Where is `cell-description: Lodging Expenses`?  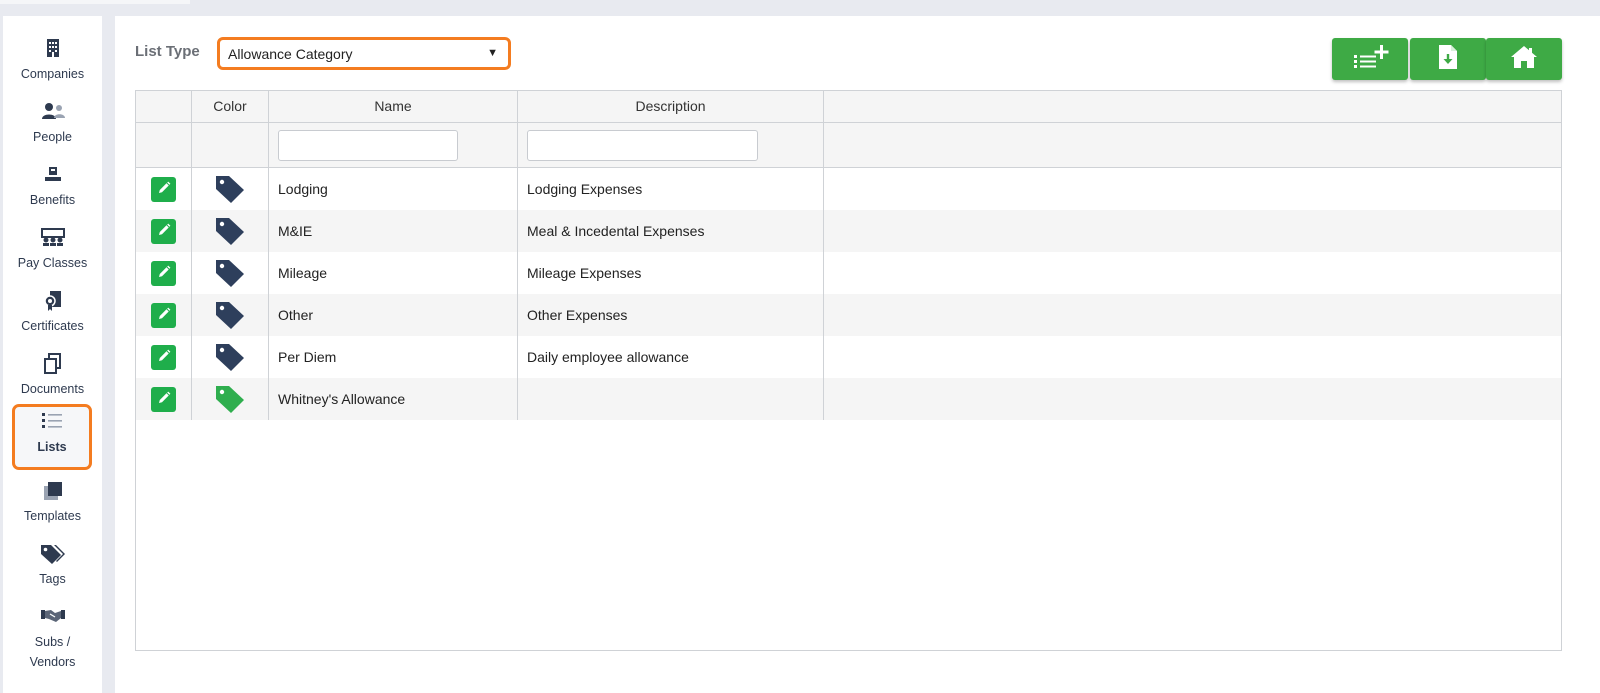 cell-description: Lodging Expenses is located at coordinates (671, 189).